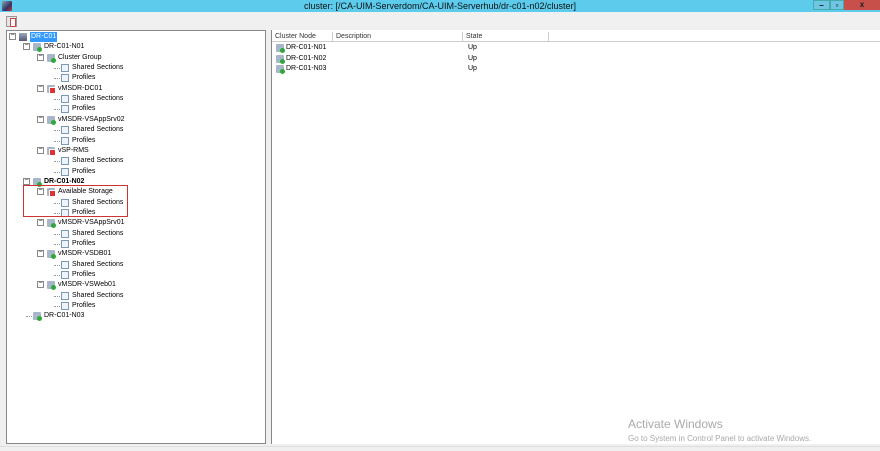 The width and height of the screenshot is (880, 451). I want to click on column-header-description: Description, so click(398, 37).